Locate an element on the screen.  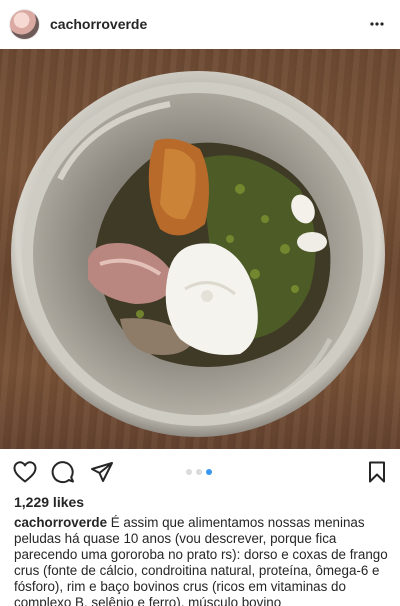
comment-icon is located at coordinates (63, 472).